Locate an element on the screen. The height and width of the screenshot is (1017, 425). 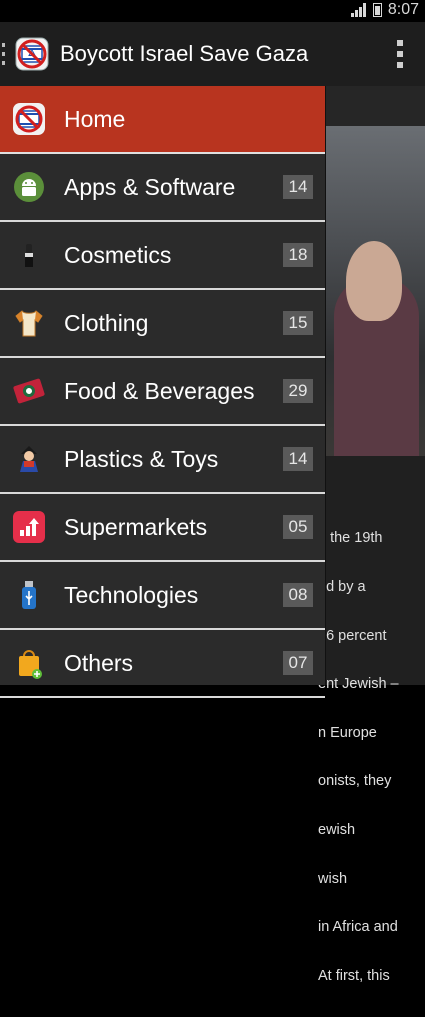
article-photo is located at coordinates (374, 291).